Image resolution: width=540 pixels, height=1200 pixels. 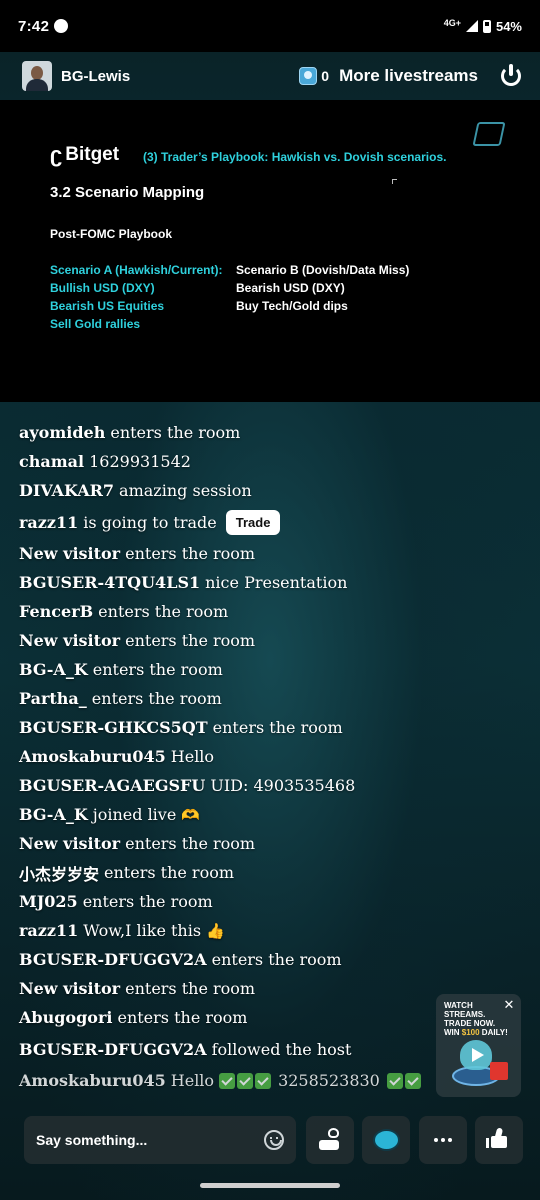 I want to click on network-type: 4G+, so click(x=452, y=23).